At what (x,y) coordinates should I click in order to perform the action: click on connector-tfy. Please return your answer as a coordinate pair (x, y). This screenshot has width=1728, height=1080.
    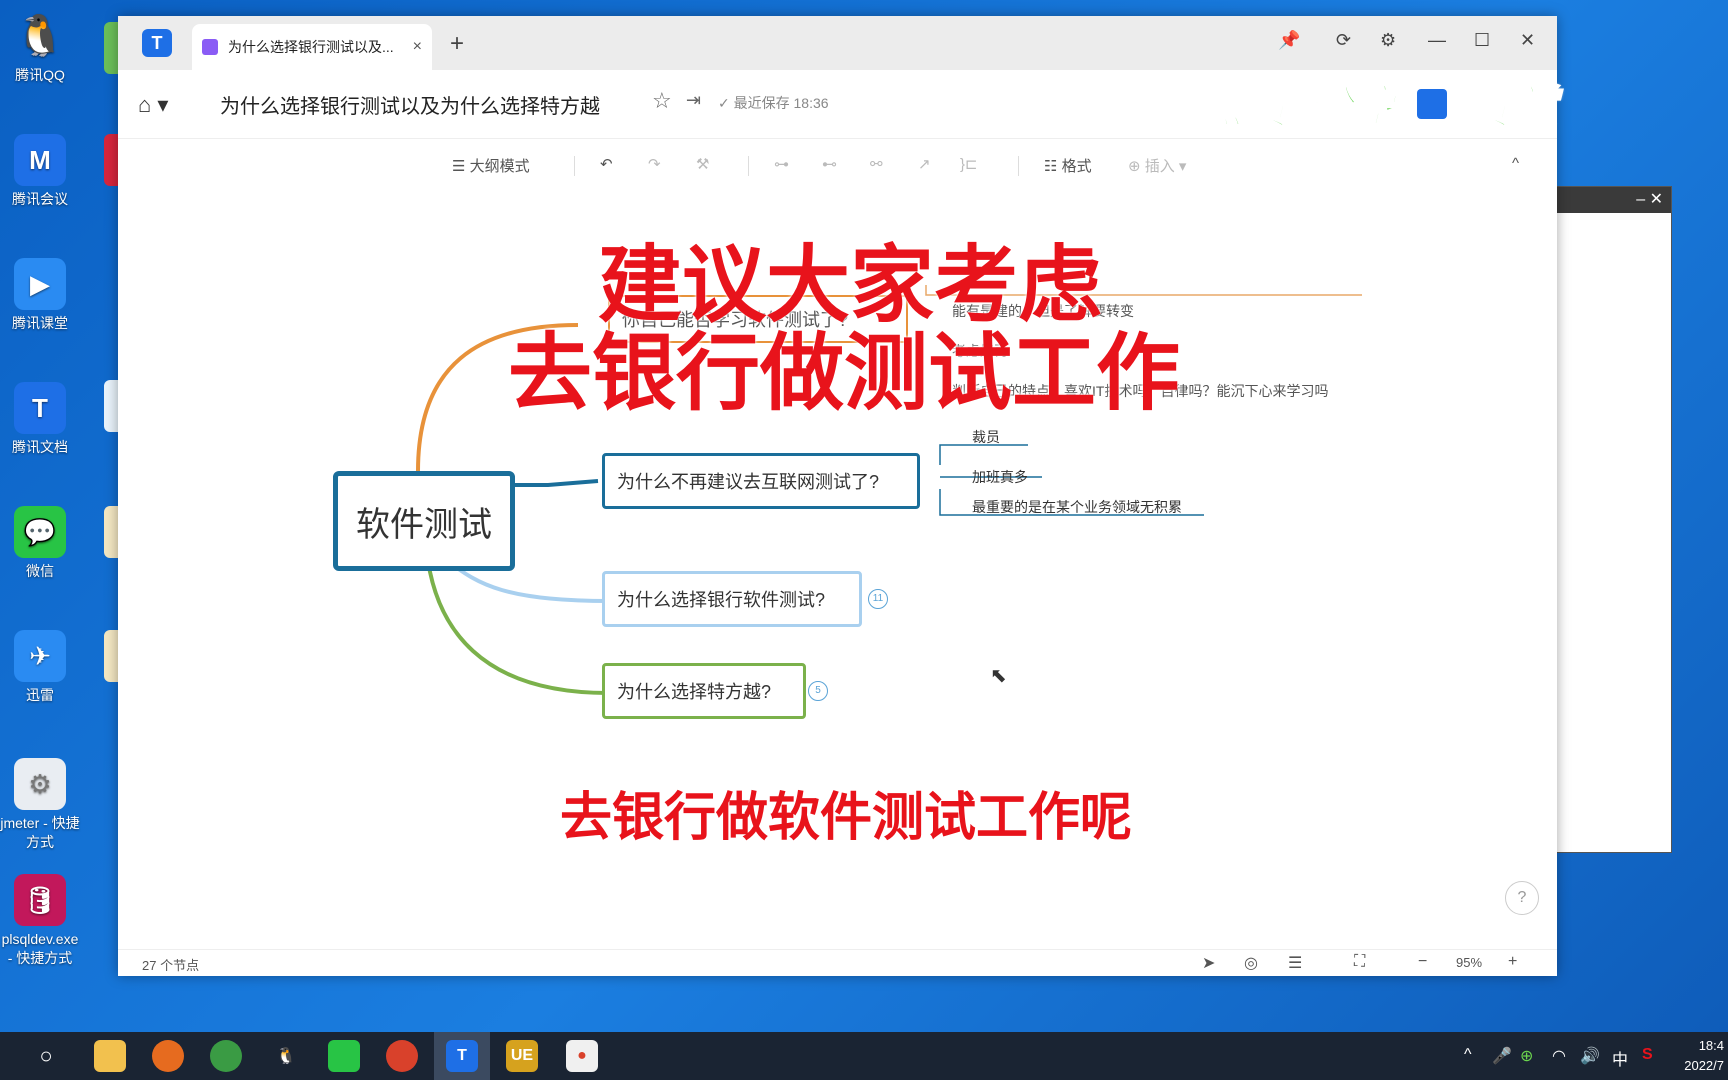
    Looking at the image, I should click on (517, 627).